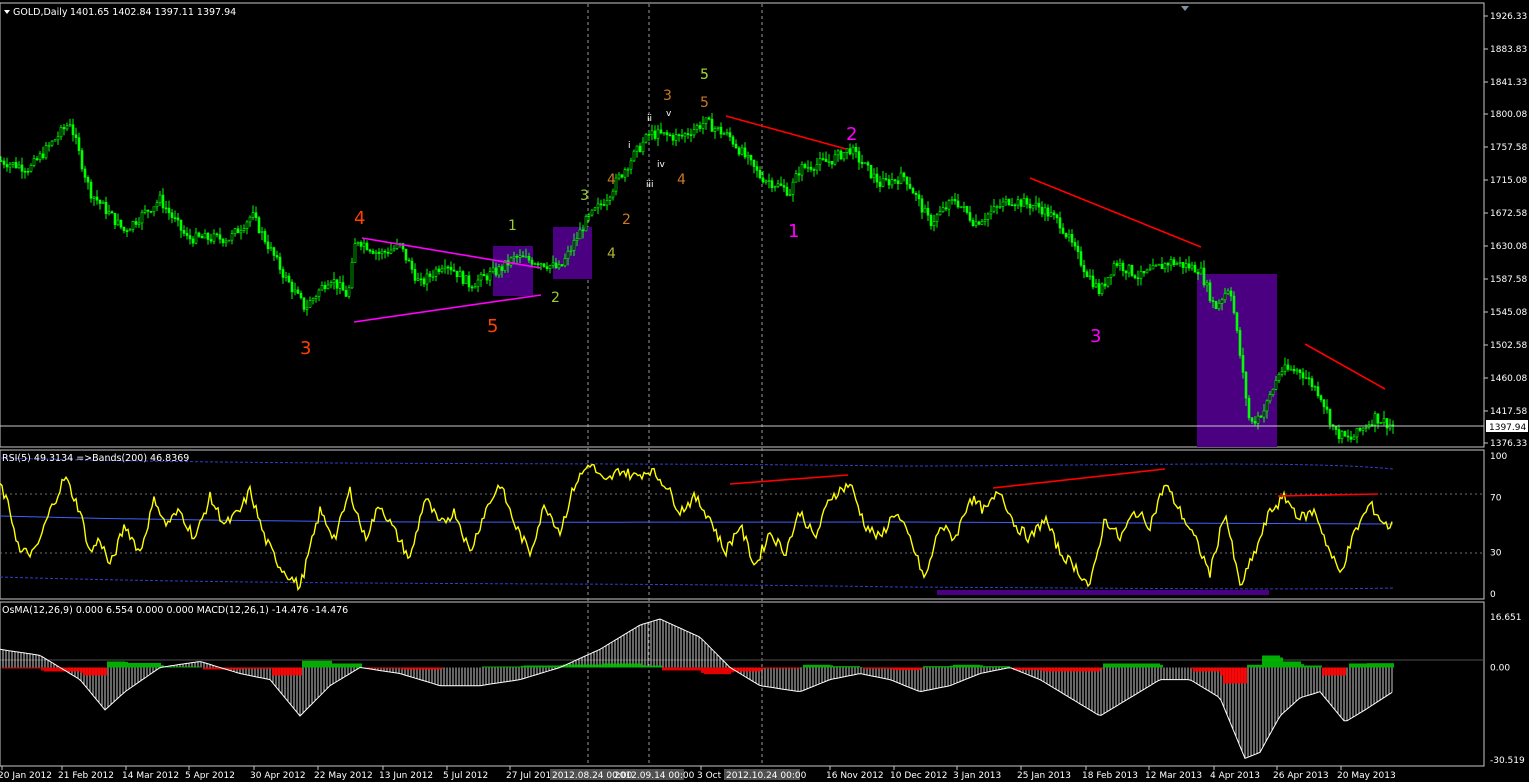 The image size is (1529, 782). Describe the element at coordinates (531, 776) in the screenshot. I see `time-tick-label: 27 Jul 2012` at that location.